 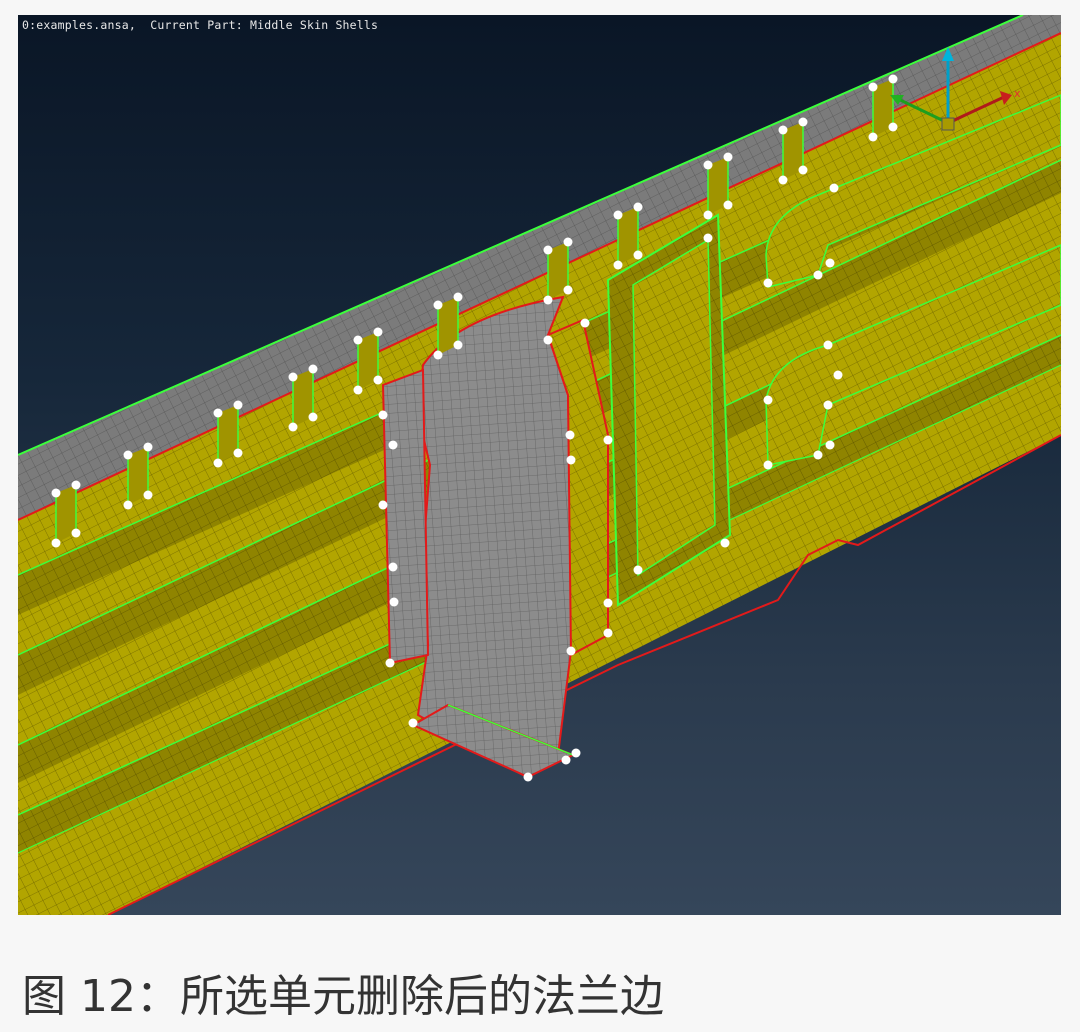 What do you see at coordinates (343, 996) in the screenshot?
I see `figure-caption: 图 12：所选单元删除后的法兰边` at bounding box center [343, 996].